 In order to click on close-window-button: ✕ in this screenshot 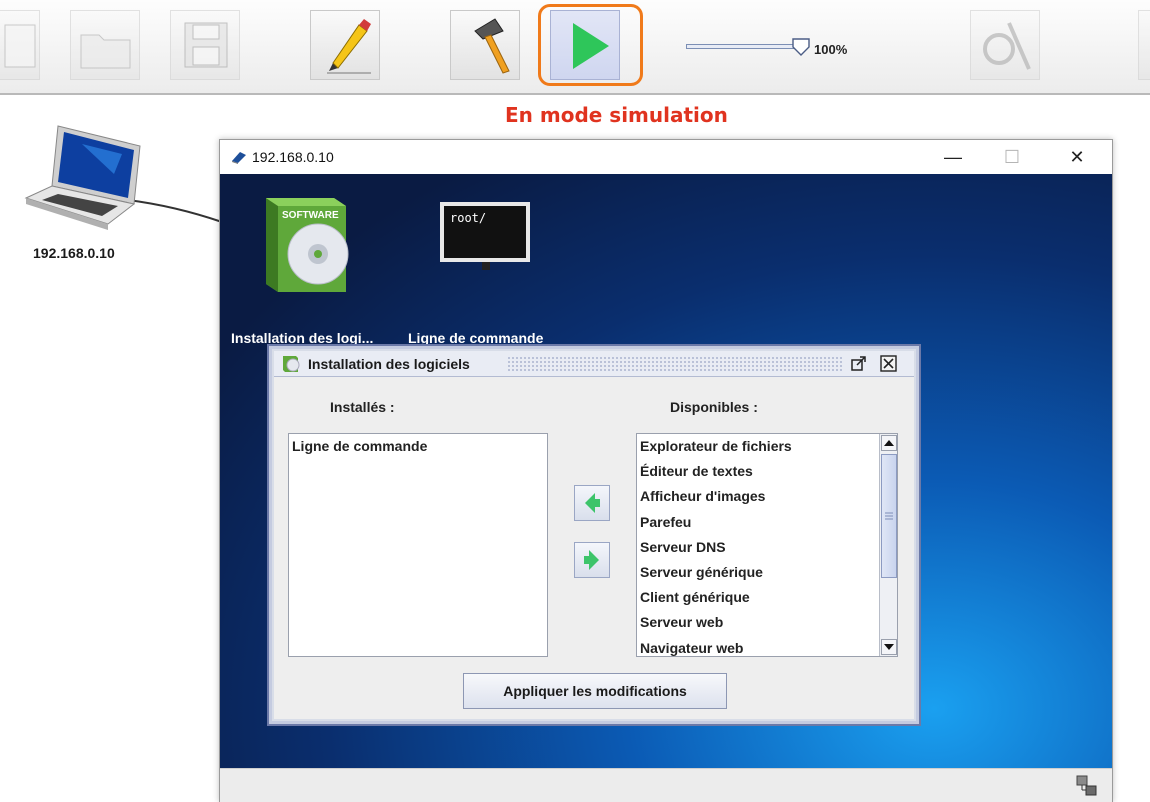, I will do `click(1077, 157)`.